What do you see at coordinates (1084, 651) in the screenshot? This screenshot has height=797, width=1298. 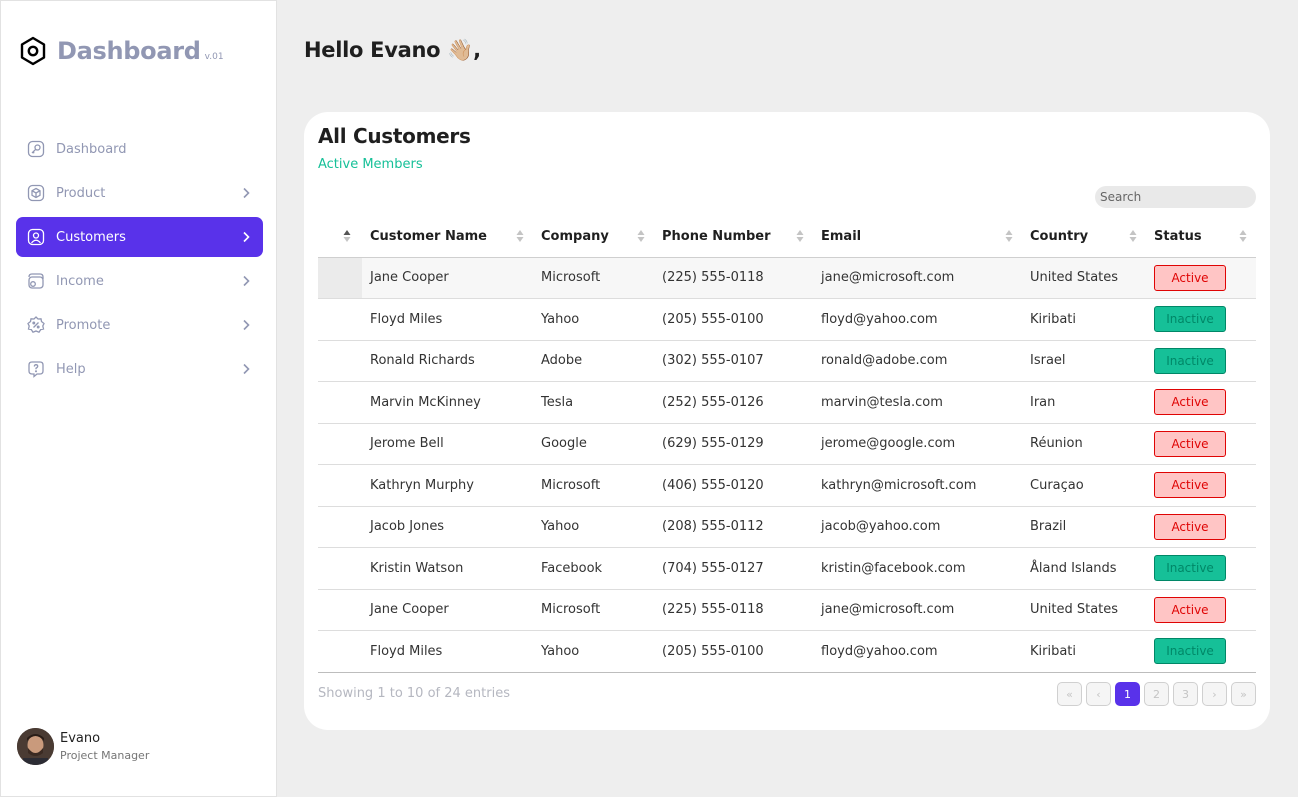 I see `country-cell: Kiribati` at bounding box center [1084, 651].